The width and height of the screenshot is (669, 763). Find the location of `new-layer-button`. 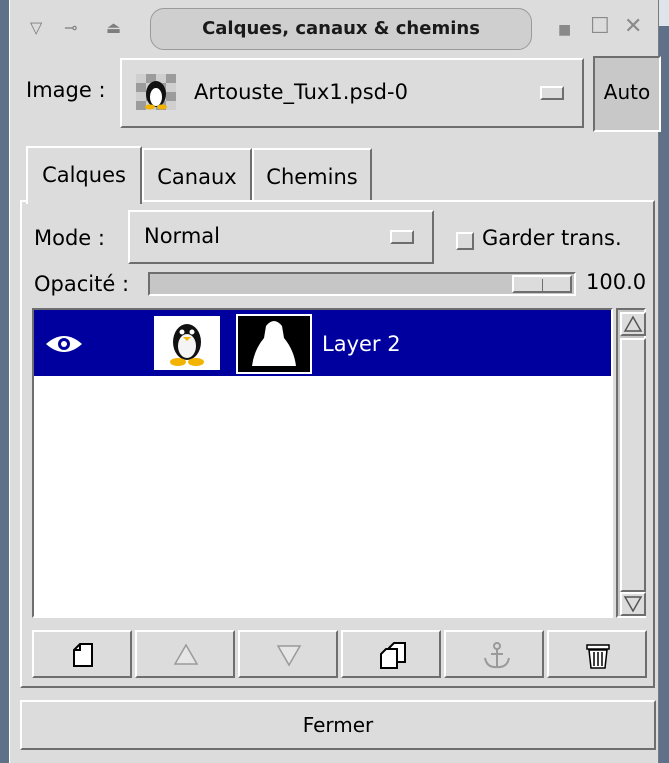

new-layer-button is located at coordinates (82, 654).